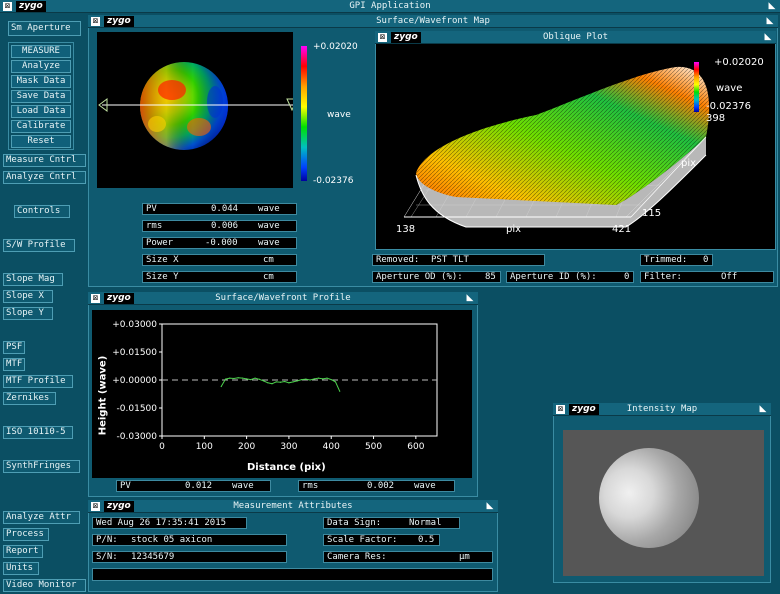 This screenshot has width=780, height=594. What do you see at coordinates (288, 447) in the screenshot?
I see `profile-x-tick-label: 300` at bounding box center [288, 447].